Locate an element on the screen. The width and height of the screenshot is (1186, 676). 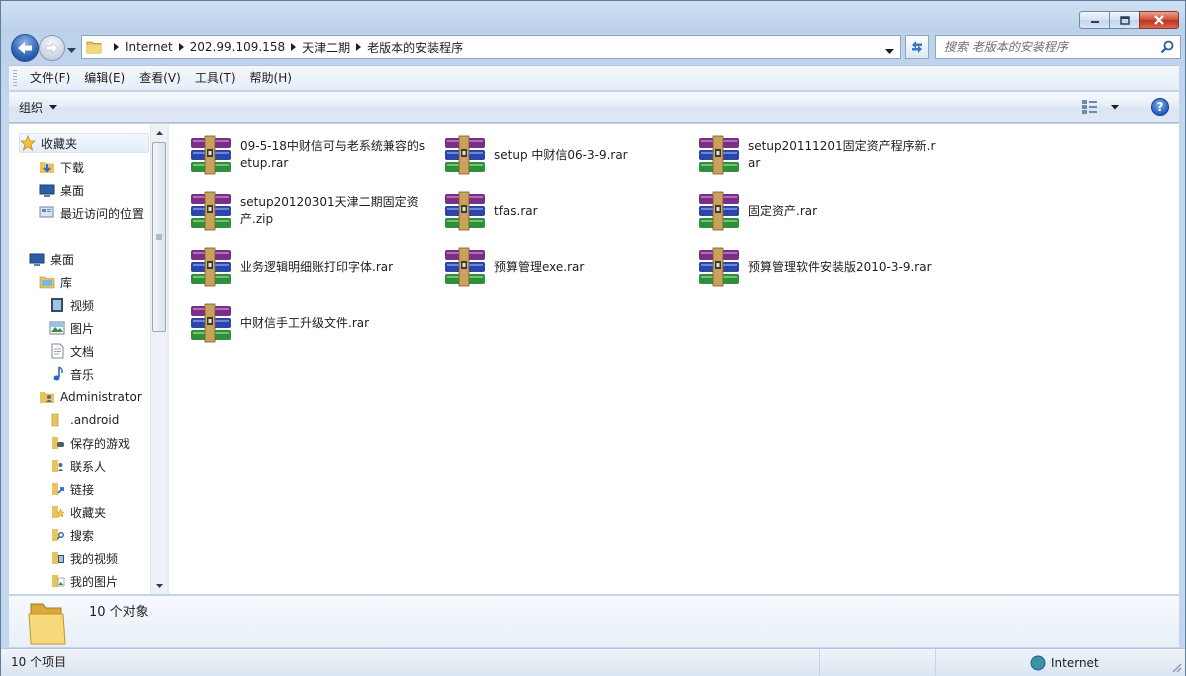
minimize-button is located at coordinates (1094, 20).